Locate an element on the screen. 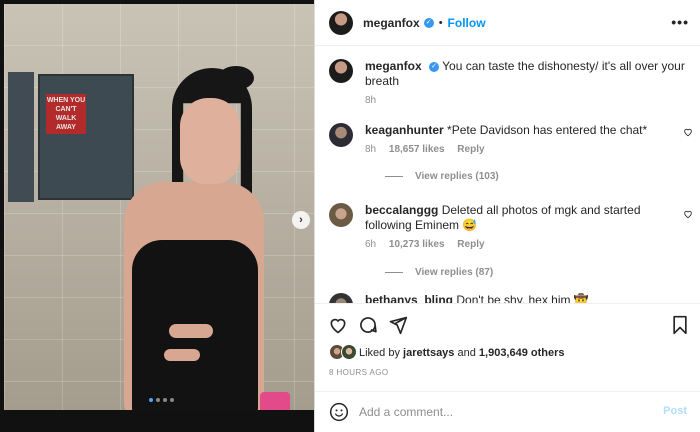 This screenshot has width=700, height=432. save-button is located at coordinates (680, 325).